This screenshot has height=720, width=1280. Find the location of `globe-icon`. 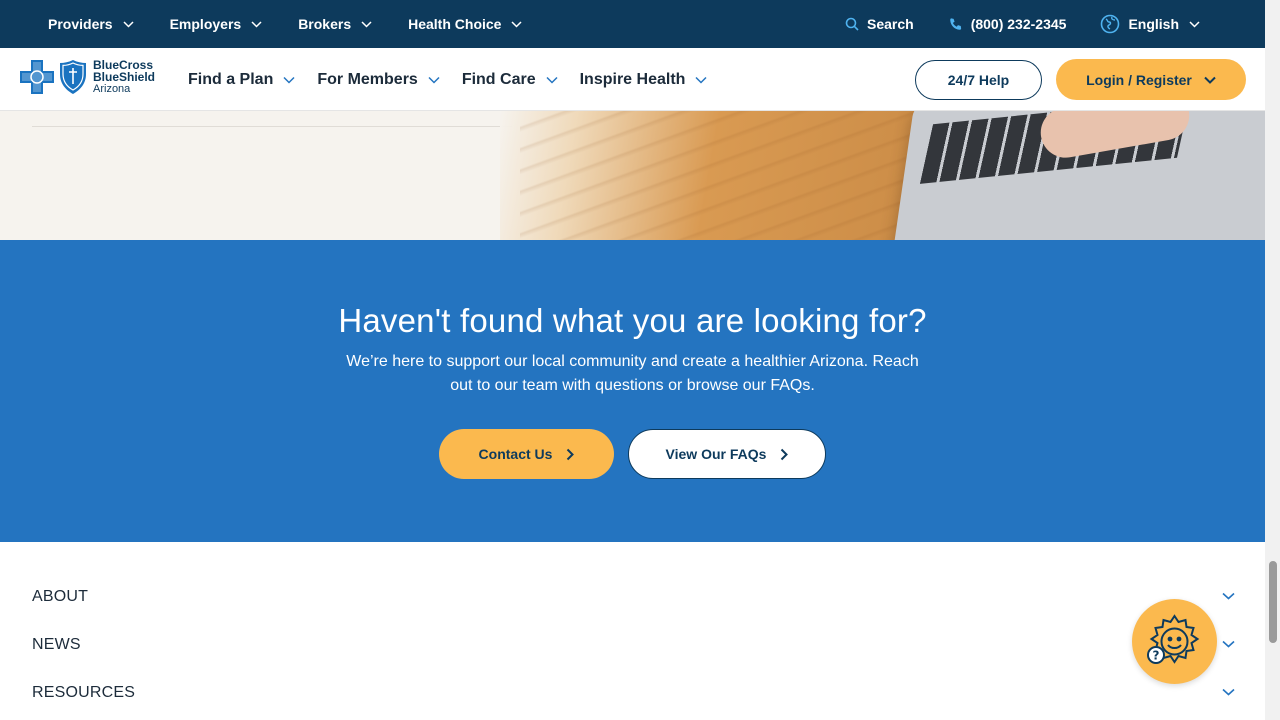

globe-icon is located at coordinates (1110, 24).